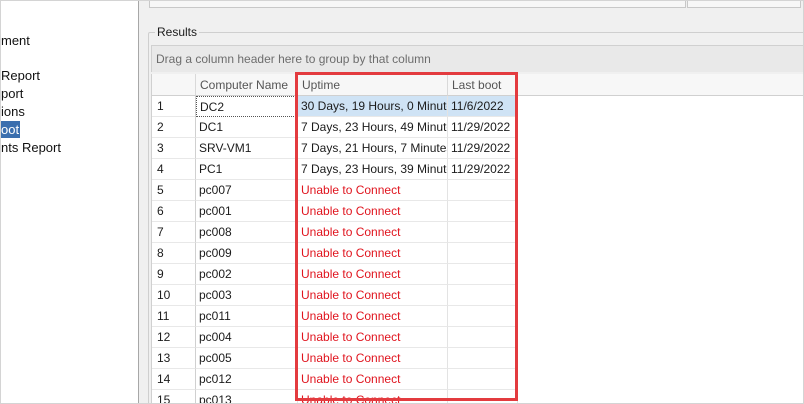  I want to click on table-row: 5 pc007 Unable to Connect, so click(477, 190).